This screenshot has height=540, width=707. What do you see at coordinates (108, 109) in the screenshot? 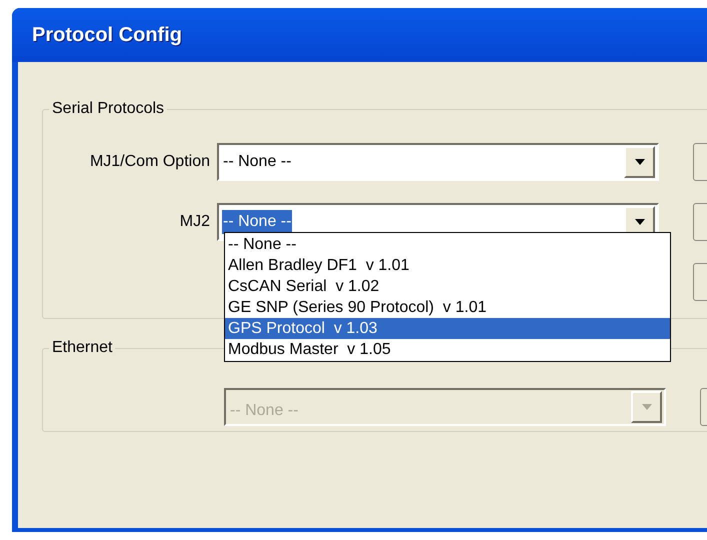
I see `group-title: Serial Protocols` at bounding box center [108, 109].